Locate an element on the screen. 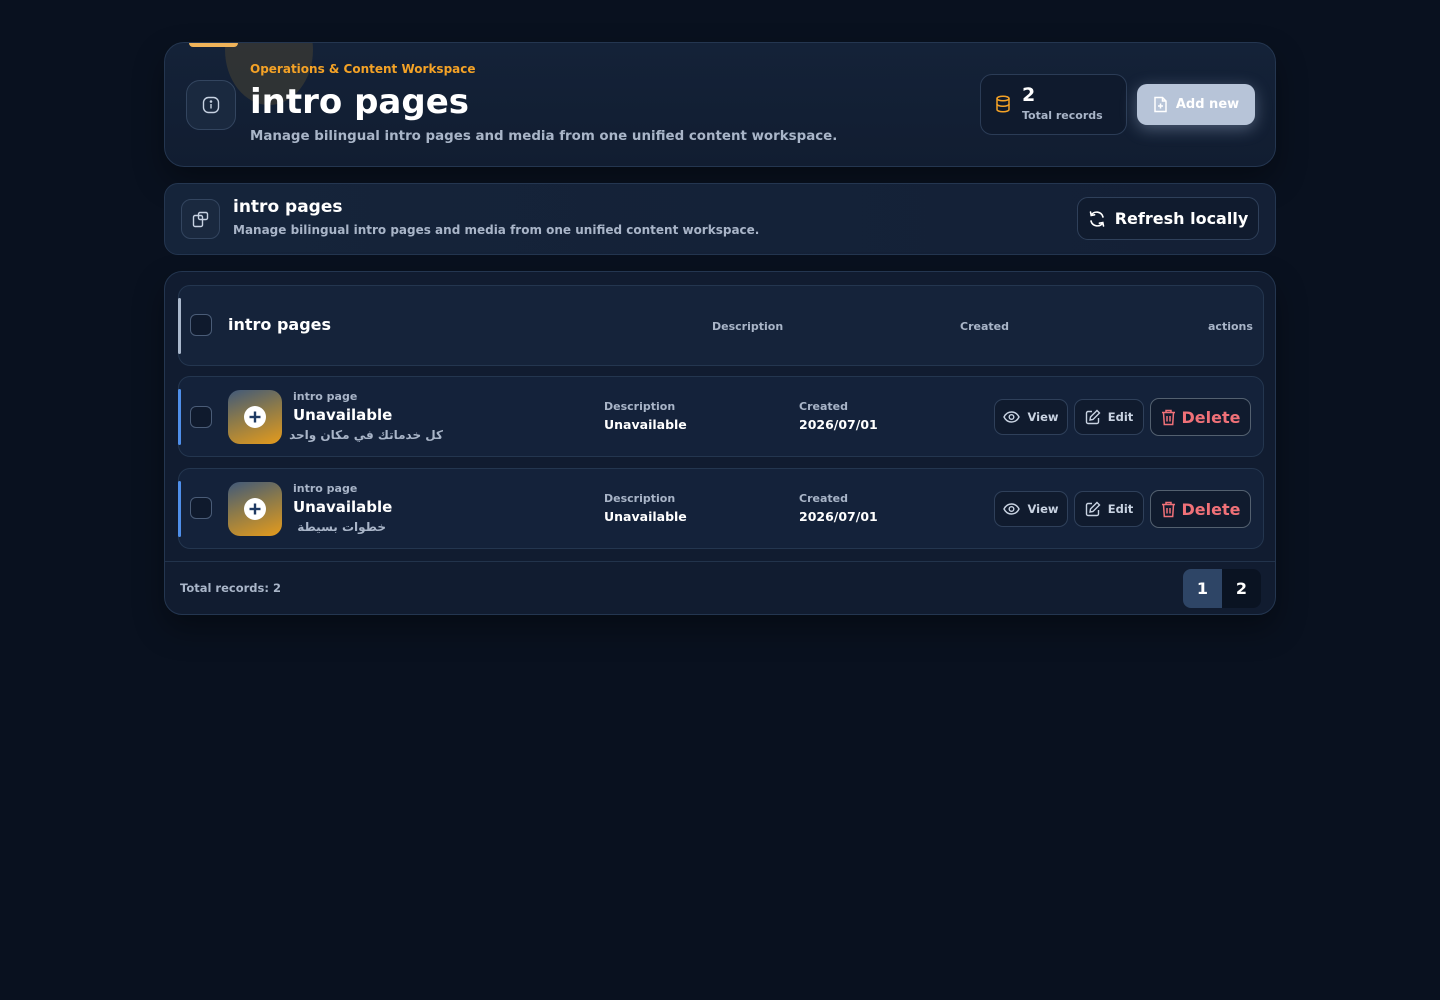 Image resolution: width=1440 pixels, height=1000 pixels. add-new-label: Add new is located at coordinates (1207, 104).